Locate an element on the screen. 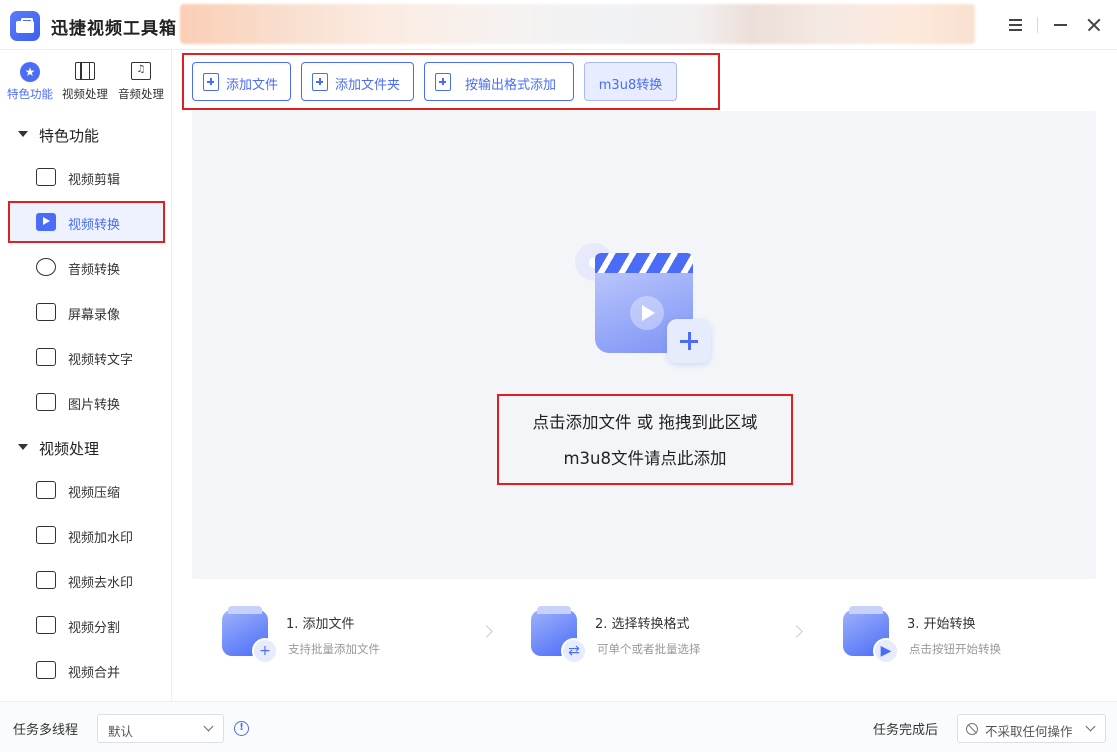 Image resolution: width=1117 pixels, height=752 pixels. multithread-value: 默认 is located at coordinates (121, 731).